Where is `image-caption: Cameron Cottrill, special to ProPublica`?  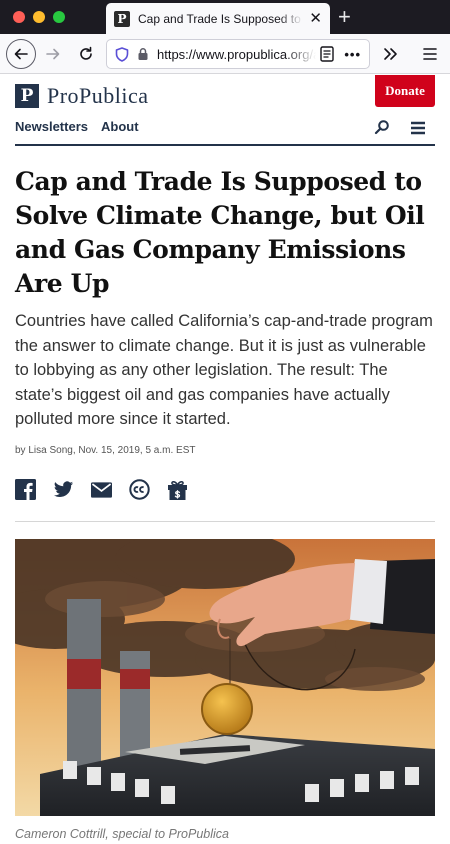 image-caption: Cameron Cottrill, special to ProPublica is located at coordinates (122, 834).